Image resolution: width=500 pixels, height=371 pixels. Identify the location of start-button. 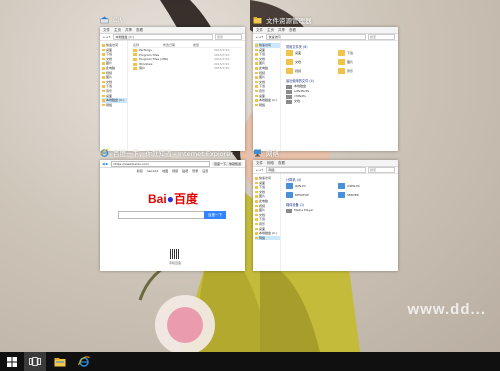
(12, 361).